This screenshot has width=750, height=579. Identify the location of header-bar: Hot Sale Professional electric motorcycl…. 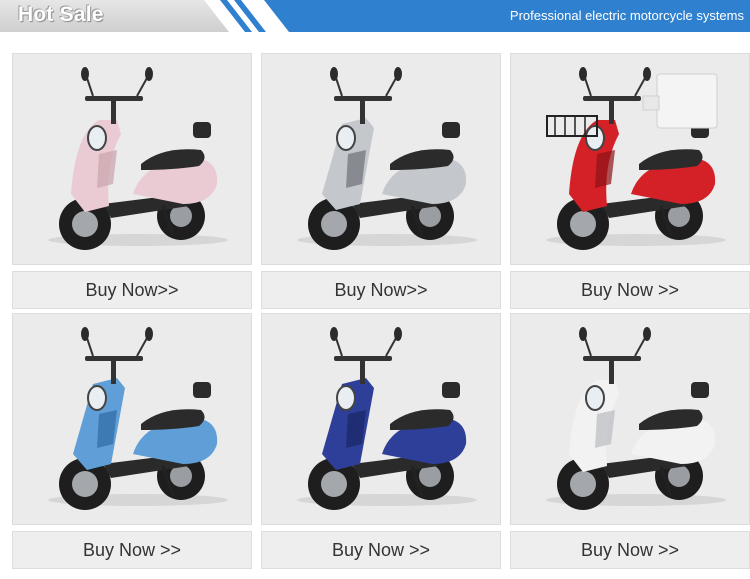
(375, 16).